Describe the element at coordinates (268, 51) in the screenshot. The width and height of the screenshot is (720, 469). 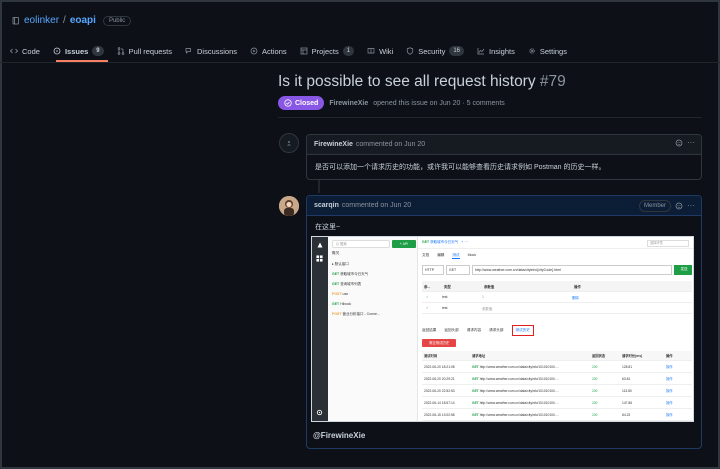
I see `tab-actions: Actions` at that location.